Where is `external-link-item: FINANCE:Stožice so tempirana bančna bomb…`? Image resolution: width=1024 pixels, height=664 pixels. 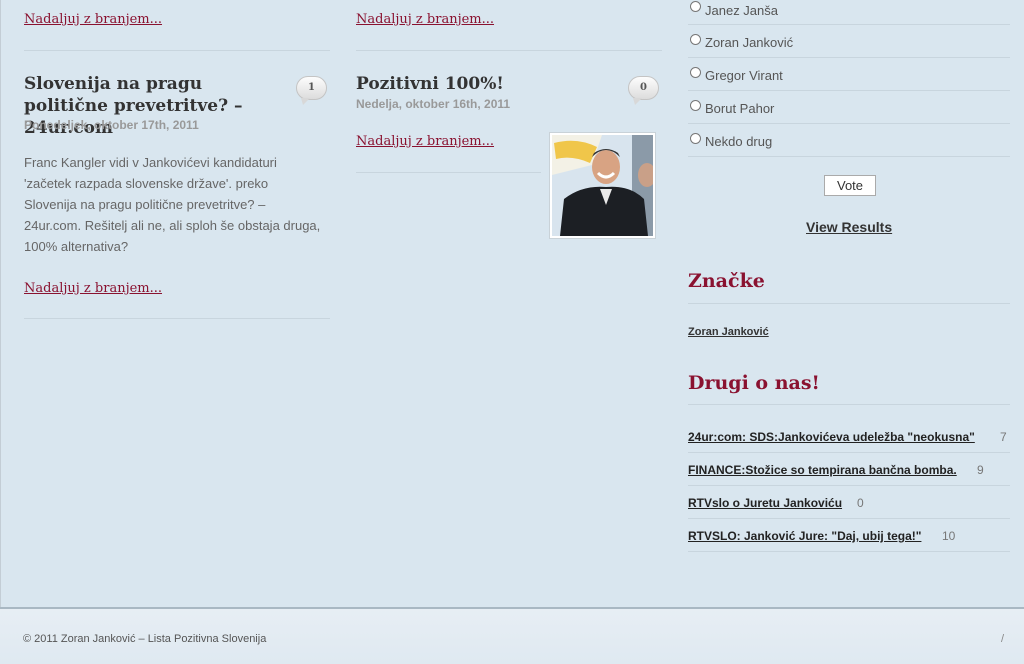
external-link-item: FINANCE:Stožice so tempirana bančna bomb… is located at coordinates (849, 469).